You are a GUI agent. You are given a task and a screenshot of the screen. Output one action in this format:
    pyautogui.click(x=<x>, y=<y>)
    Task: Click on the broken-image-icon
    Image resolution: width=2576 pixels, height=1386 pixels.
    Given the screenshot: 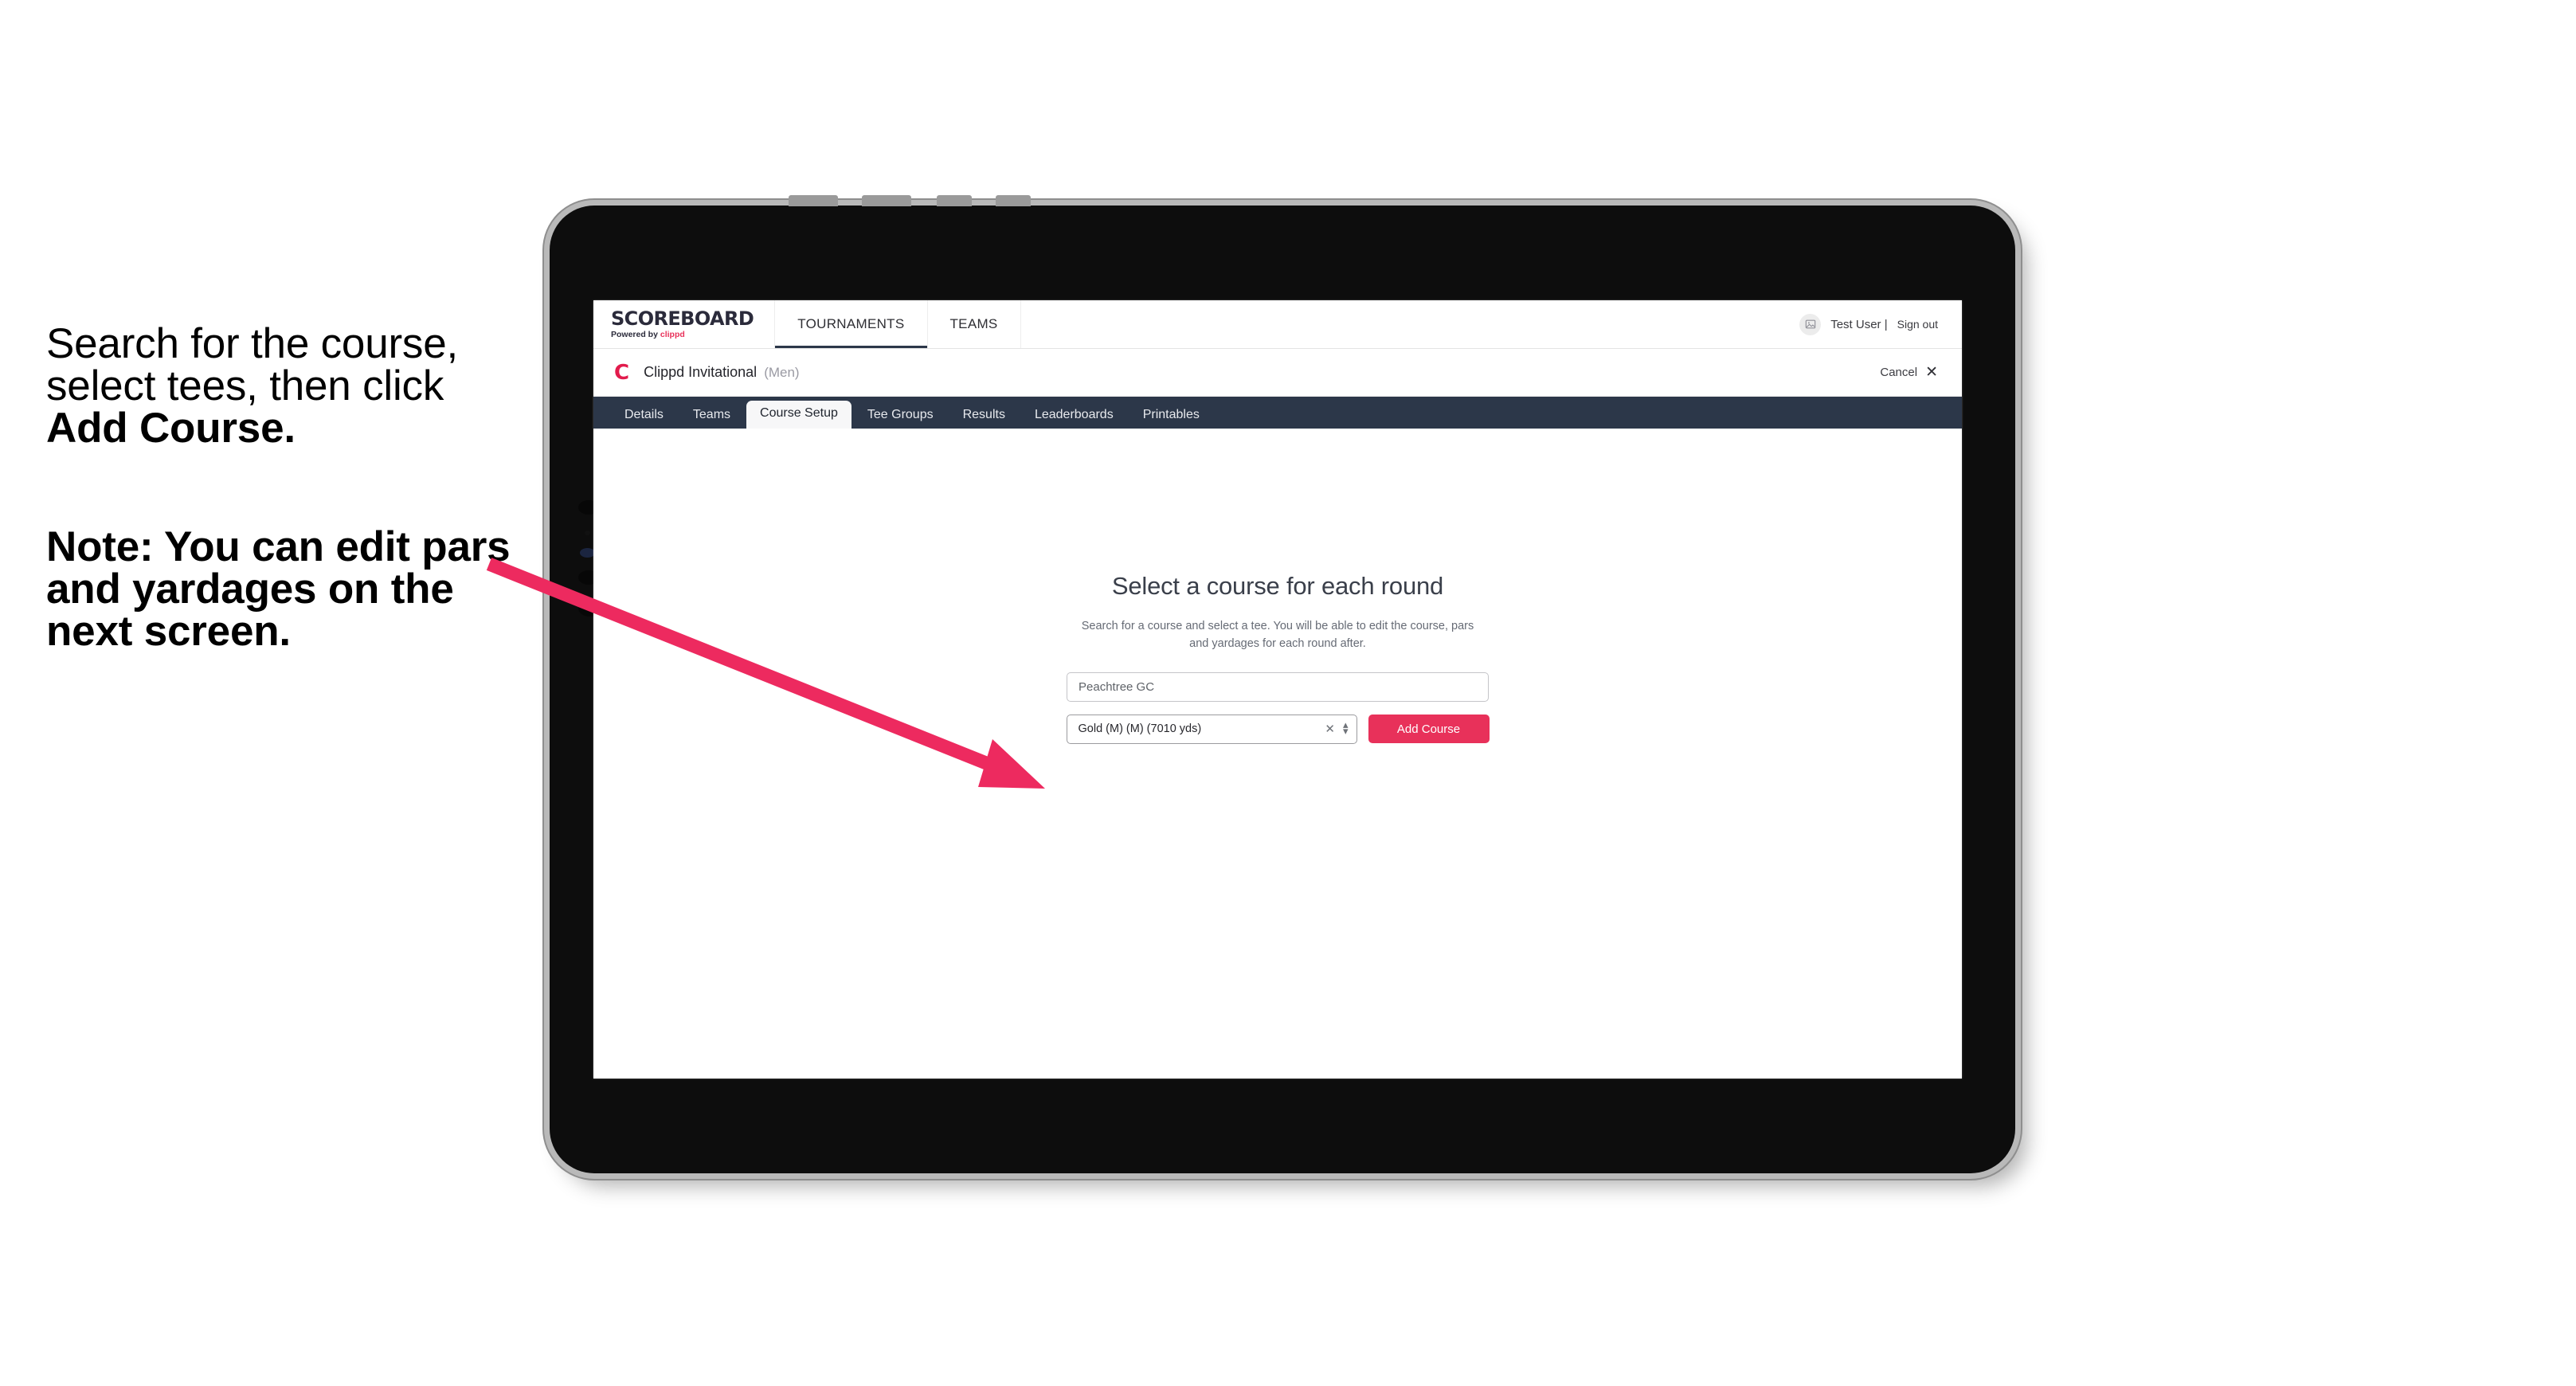 What is the action you would take?
    pyautogui.click(x=1810, y=324)
    